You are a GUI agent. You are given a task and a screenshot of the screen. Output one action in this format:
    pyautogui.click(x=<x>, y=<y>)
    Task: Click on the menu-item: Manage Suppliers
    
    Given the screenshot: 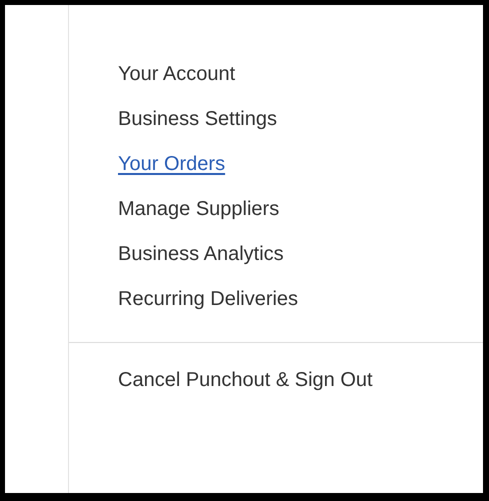 What is the action you would take?
    pyautogui.click(x=174, y=209)
    